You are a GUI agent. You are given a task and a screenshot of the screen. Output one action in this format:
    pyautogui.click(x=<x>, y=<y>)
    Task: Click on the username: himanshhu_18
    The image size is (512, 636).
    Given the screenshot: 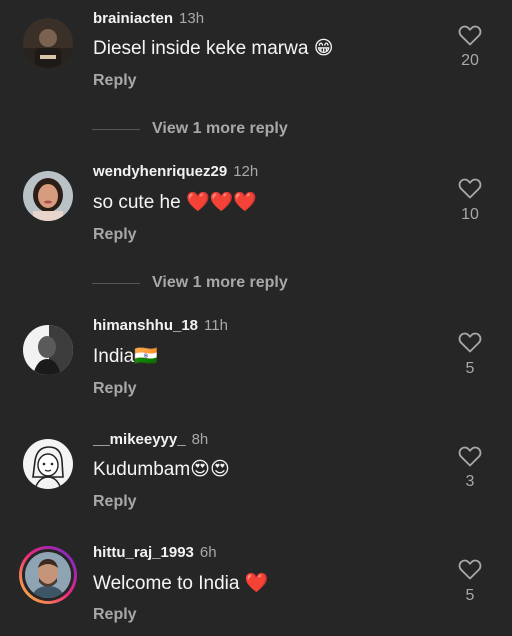 What is the action you would take?
    pyautogui.click(x=145, y=325)
    